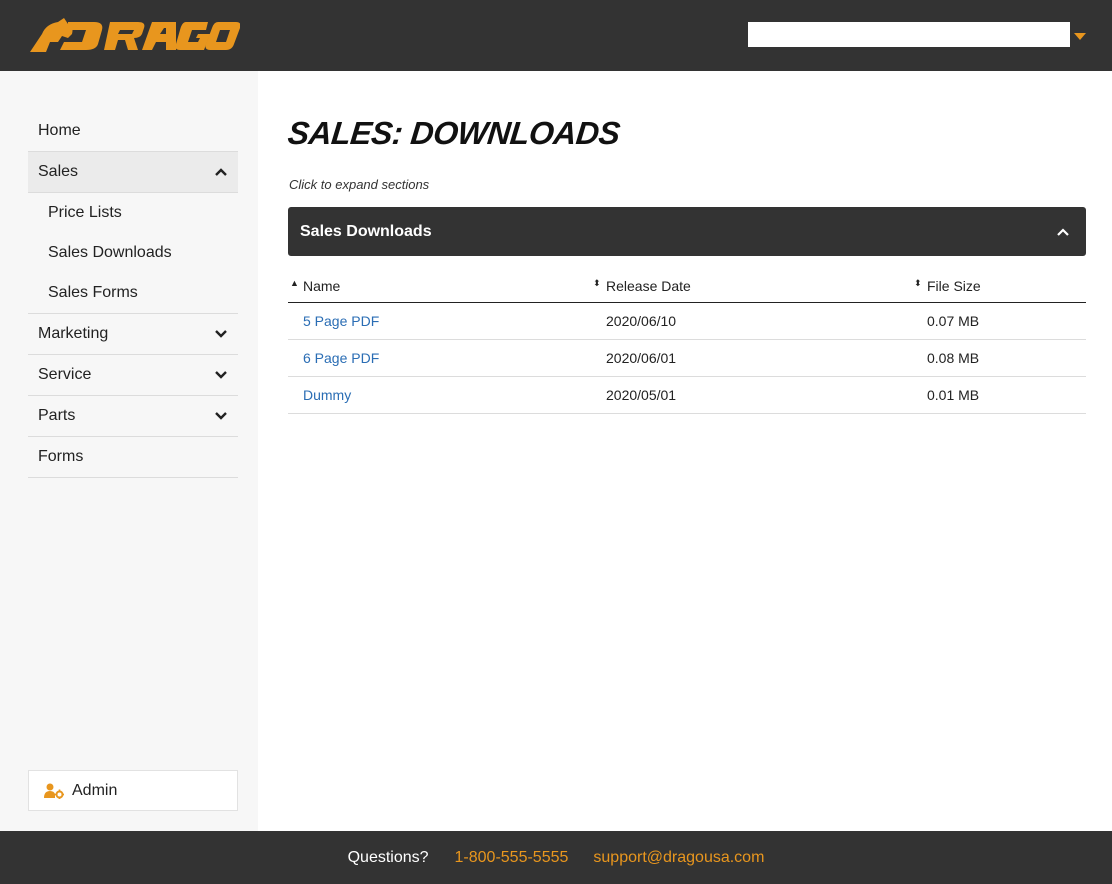 The image size is (1112, 884). Describe the element at coordinates (678, 858) in the screenshot. I see `footer-email-link: support@dragousa.com` at that location.